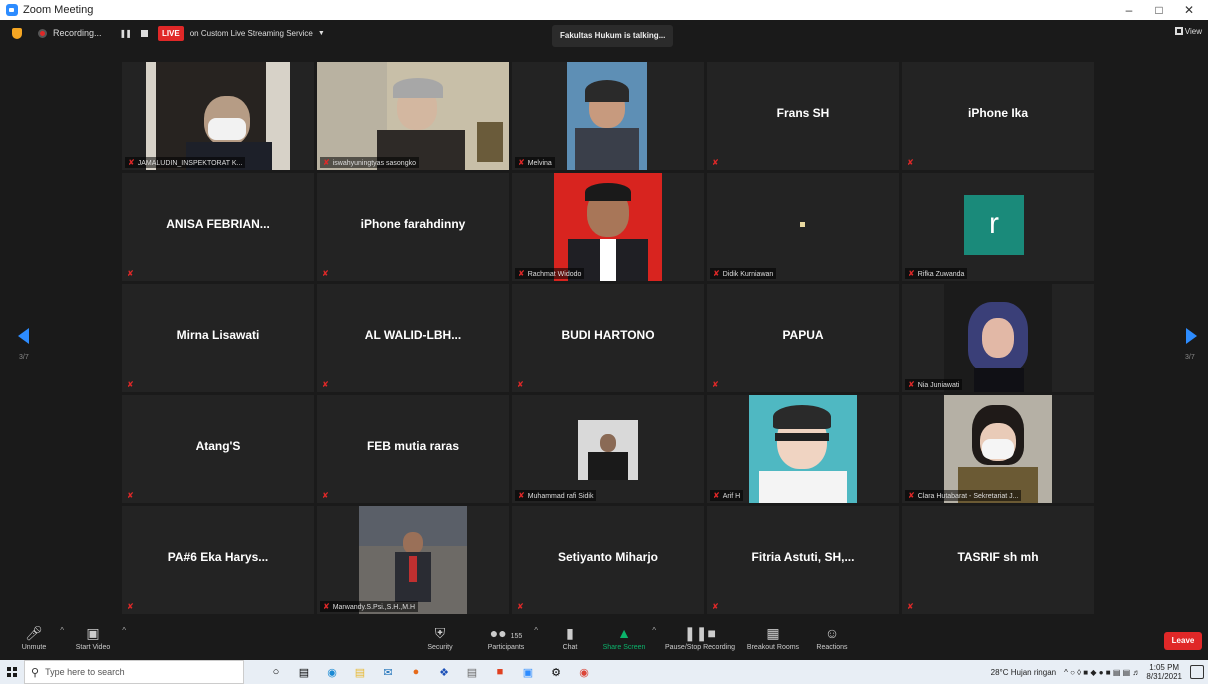 The height and width of the screenshot is (684, 1208). I want to click on weather-widget: 28°C Hujan ringan, so click(1023, 672).